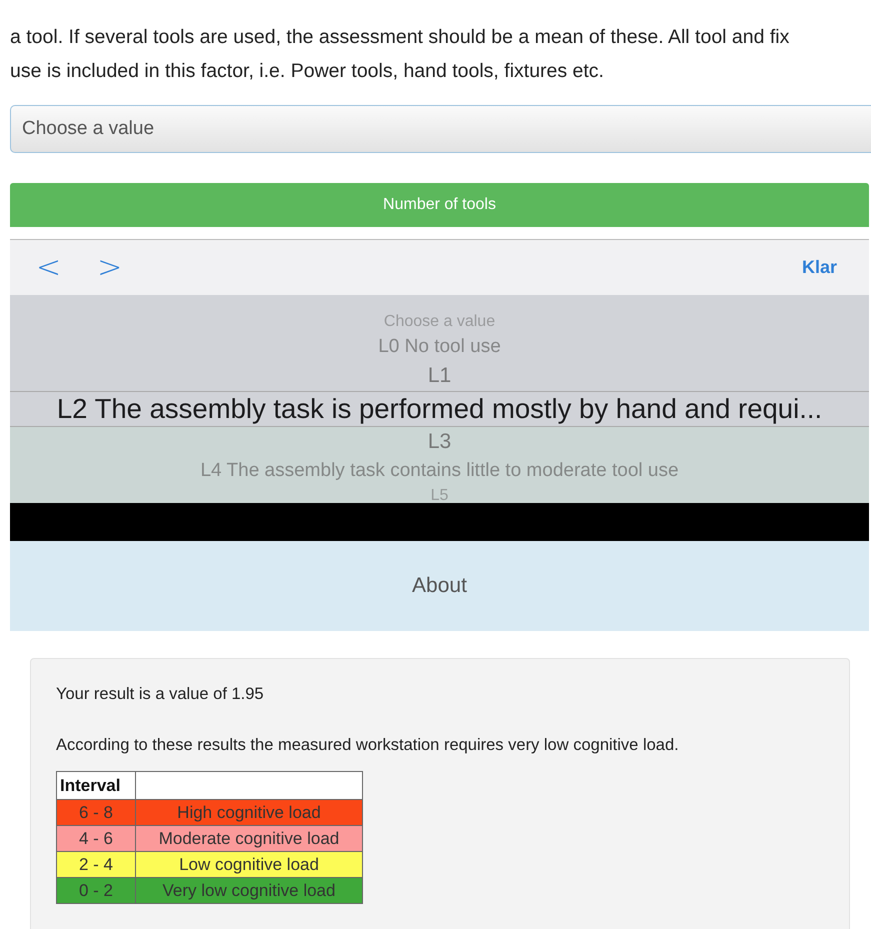  What do you see at coordinates (307, 71) in the screenshot?
I see `description-text: use is included in this factor, i.e. Power tools, hand tools, fixtures etc.` at bounding box center [307, 71].